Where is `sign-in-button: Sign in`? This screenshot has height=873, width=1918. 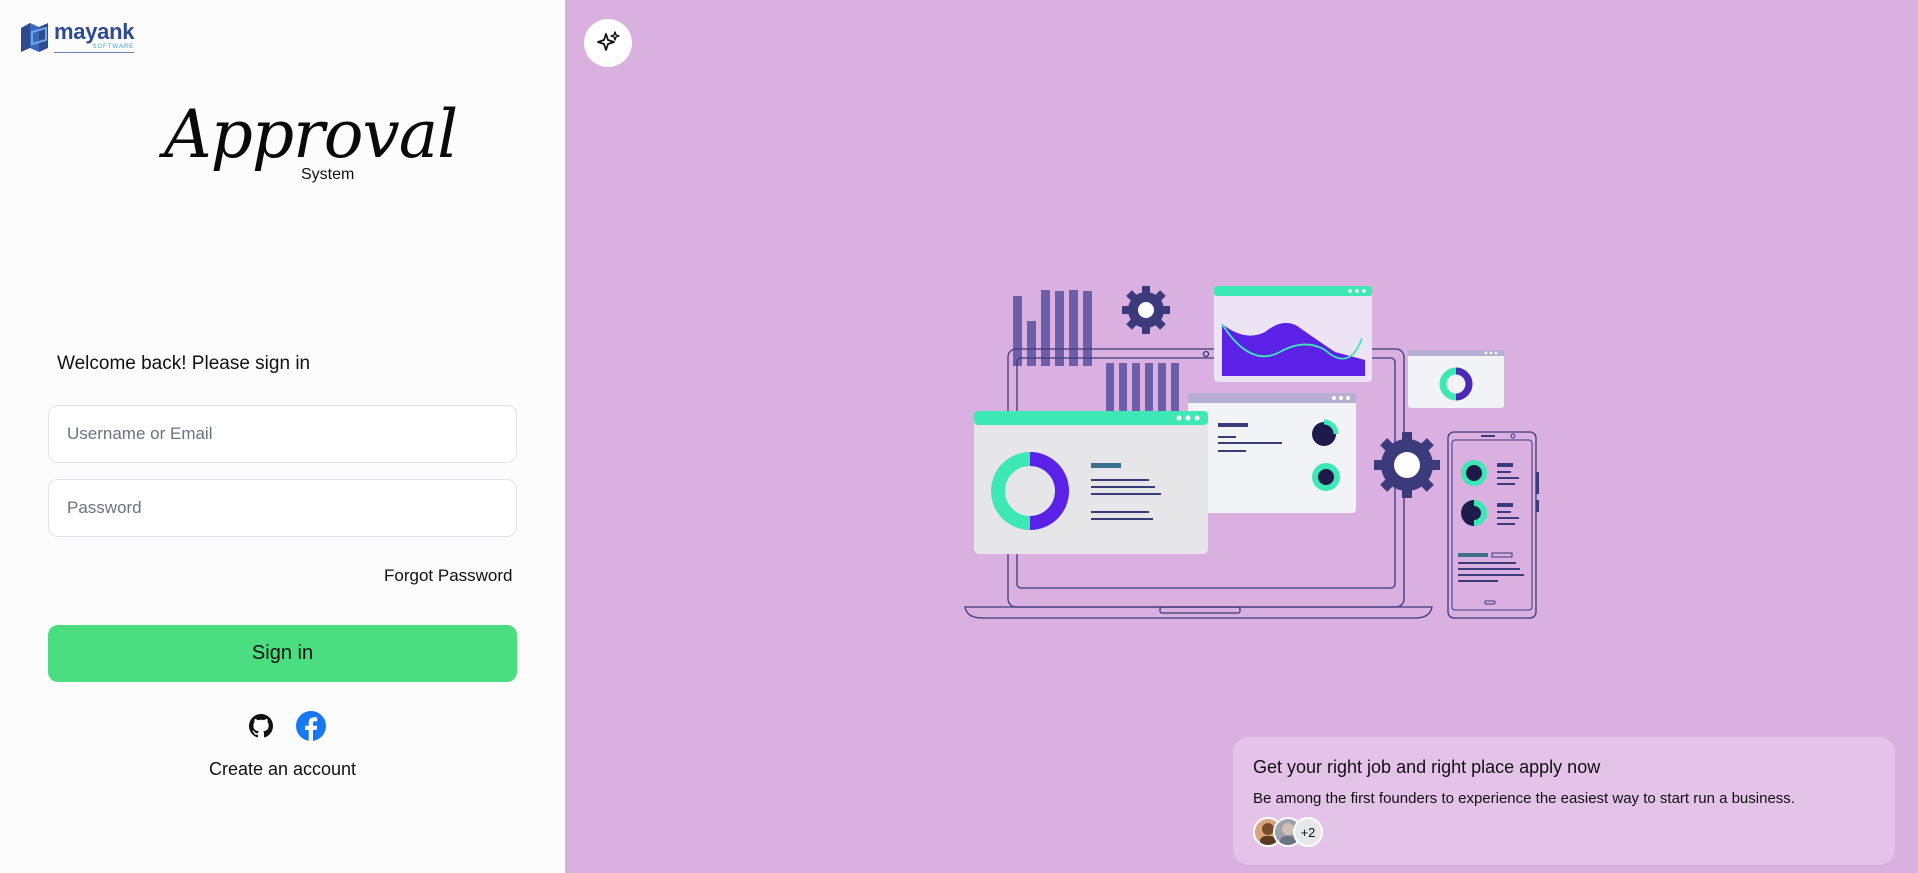
sign-in-button: Sign in is located at coordinates (282, 653).